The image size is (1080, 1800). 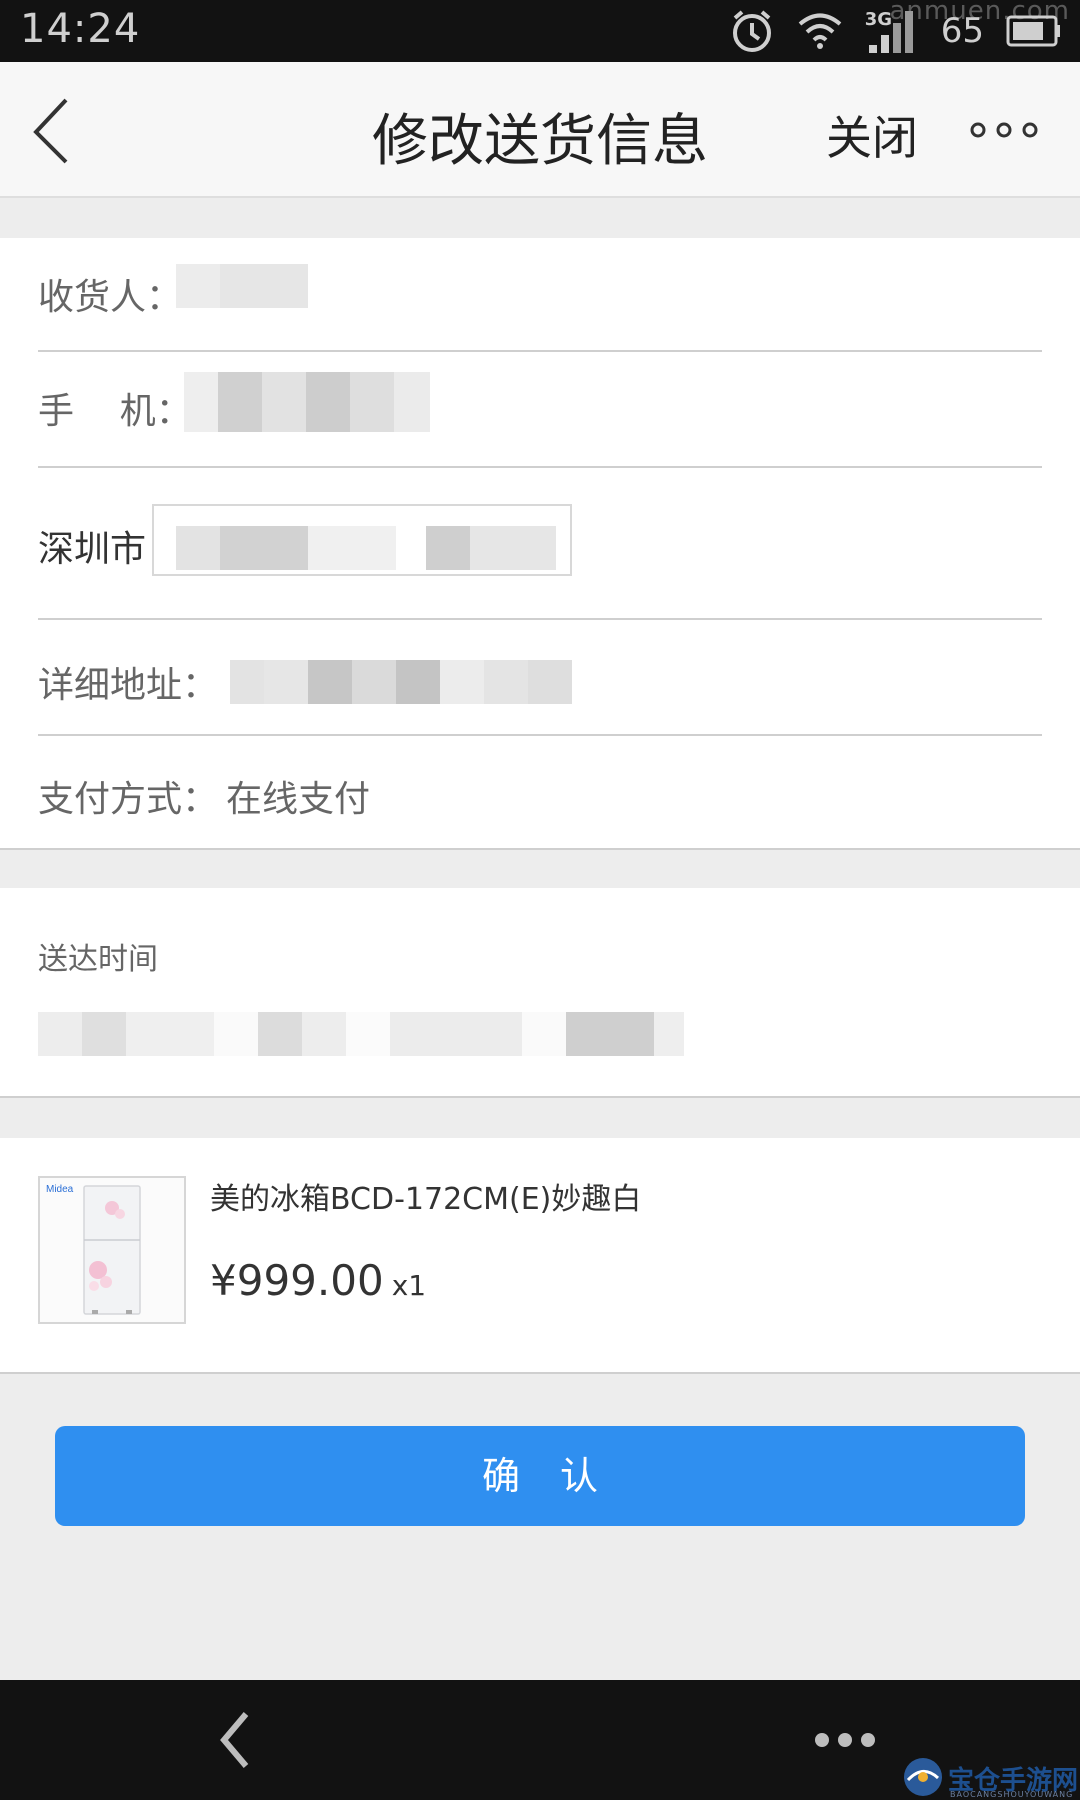 I want to click on wifi-icon, so click(x=820, y=31).